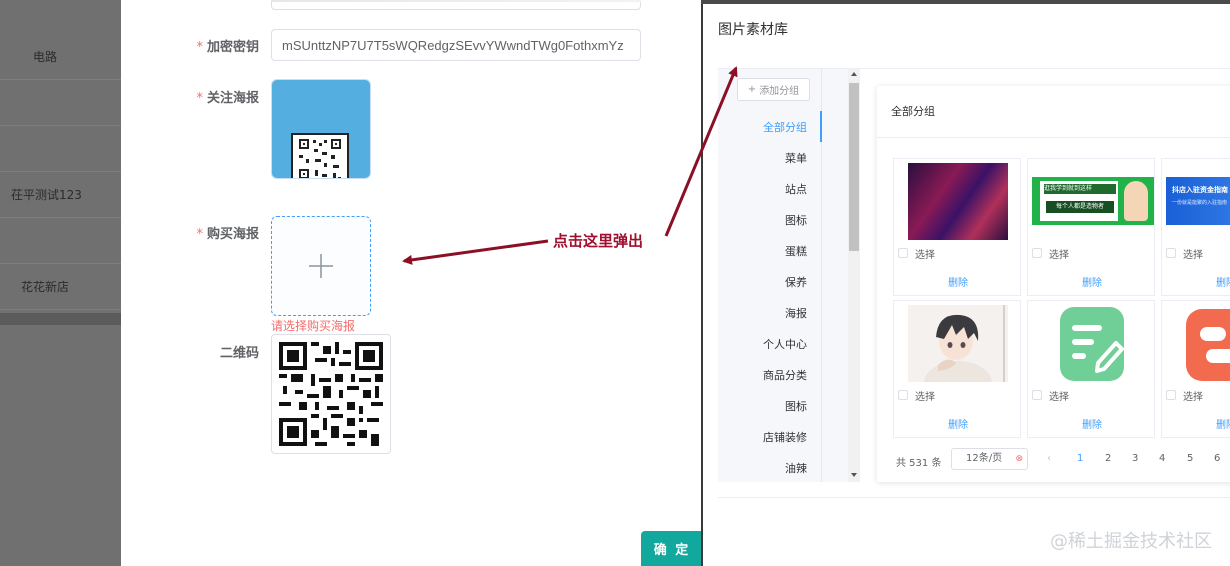 This screenshot has height=566, width=1230. I want to click on green-document-icon-image, so click(1092, 343).